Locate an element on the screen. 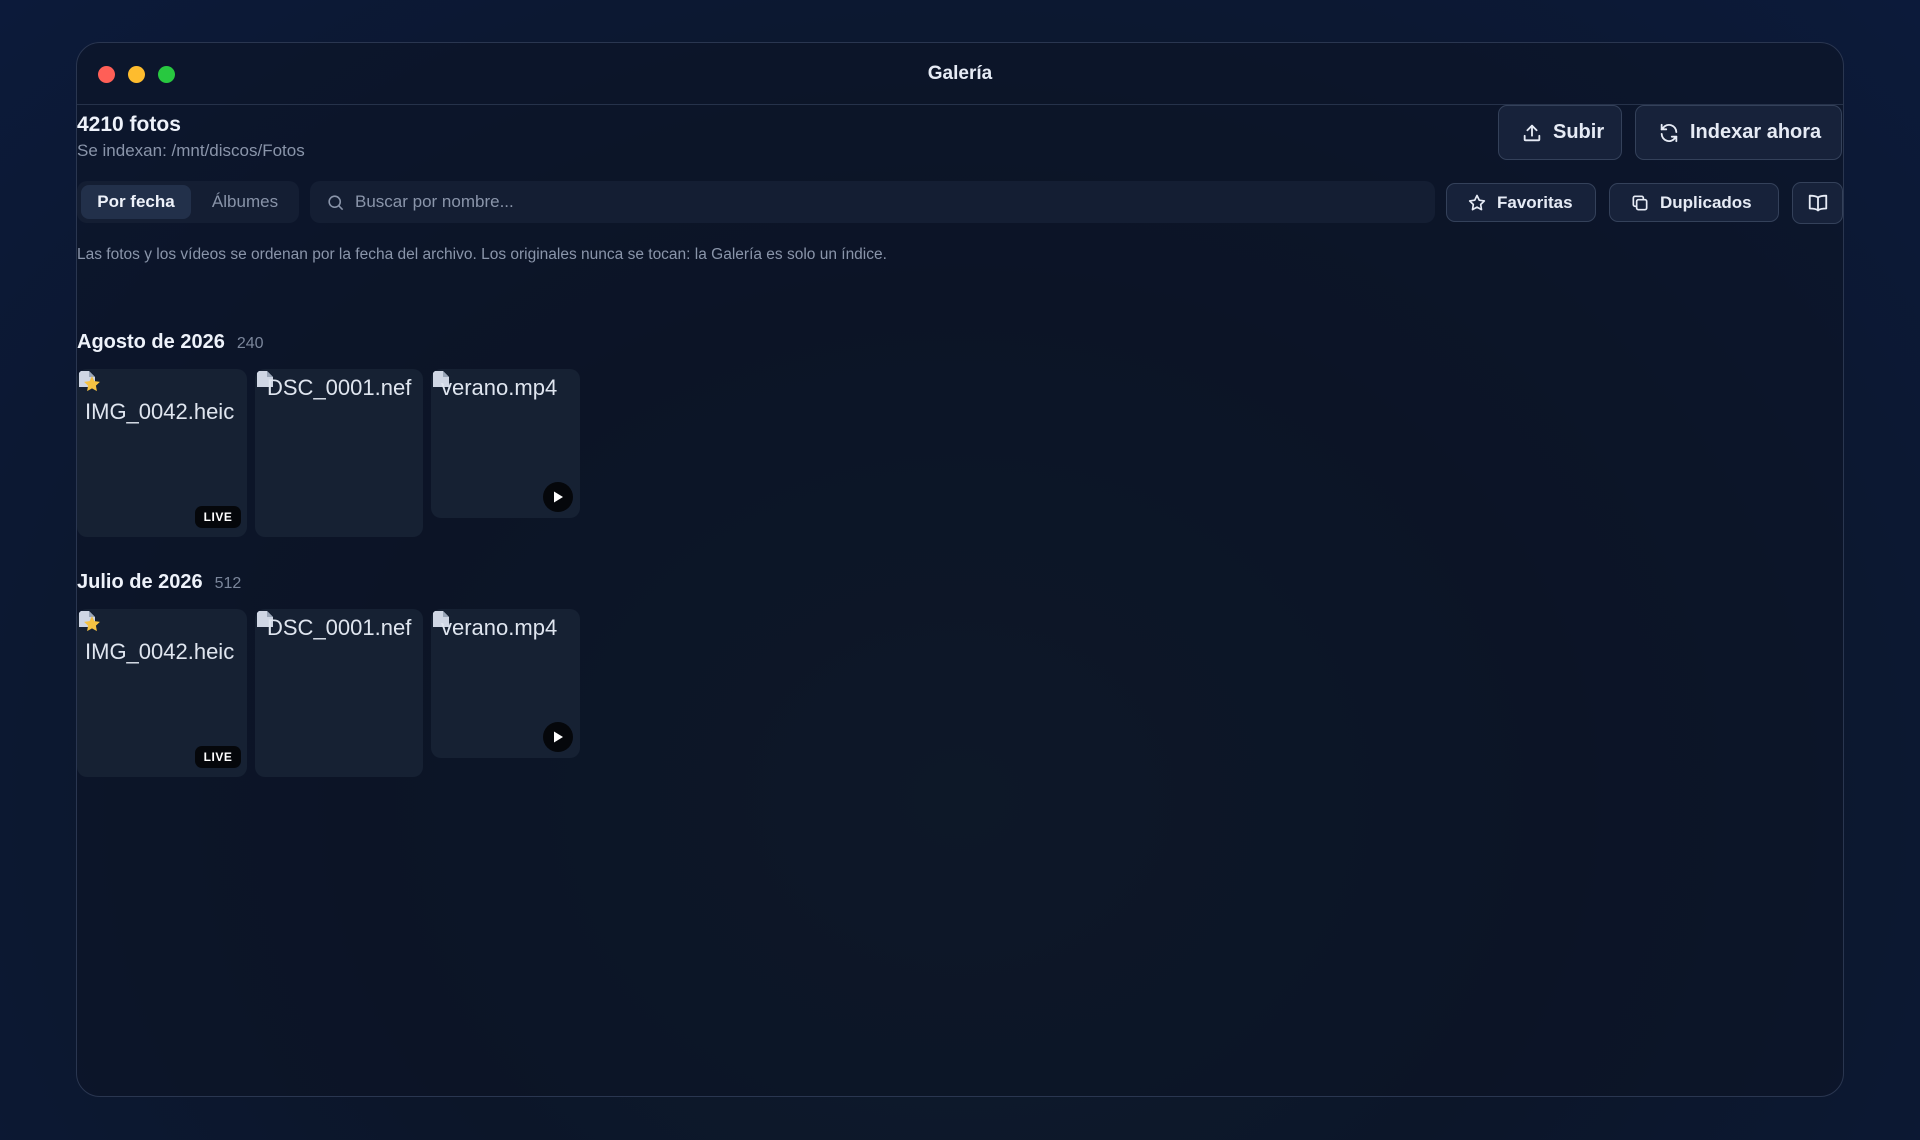 The width and height of the screenshot is (1920, 1140). upload-label: Subir is located at coordinates (1579, 132).